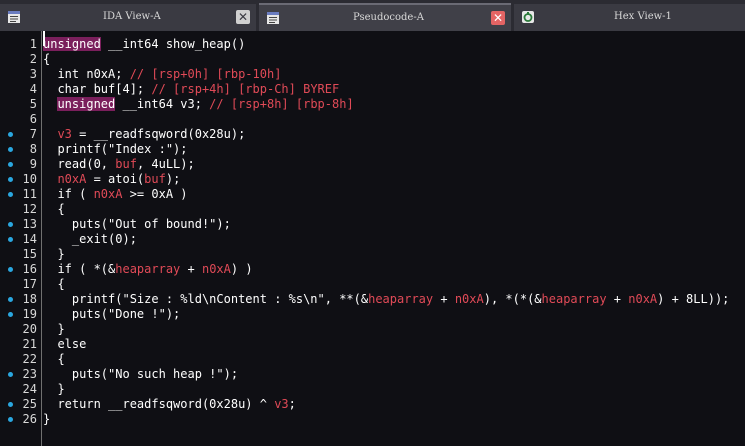 The width and height of the screenshot is (745, 446). I want to click on code-token: = atoi(, so click(115, 179).